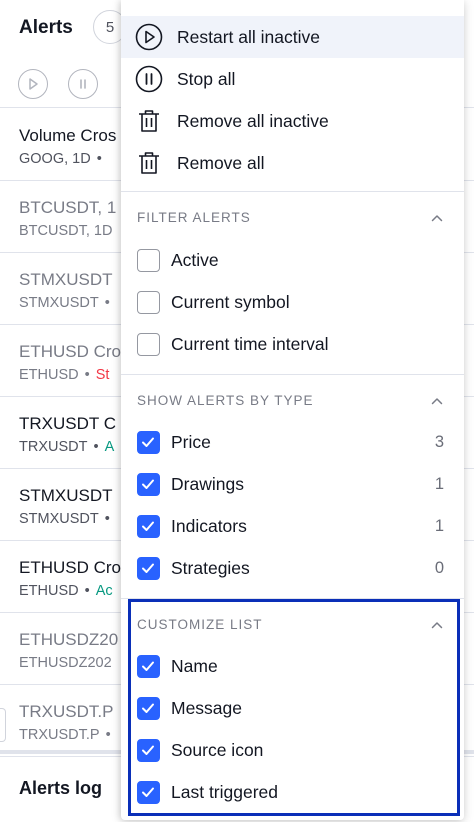  What do you see at coordinates (292, 667) in the screenshot?
I see `customize-name-option: Name` at bounding box center [292, 667].